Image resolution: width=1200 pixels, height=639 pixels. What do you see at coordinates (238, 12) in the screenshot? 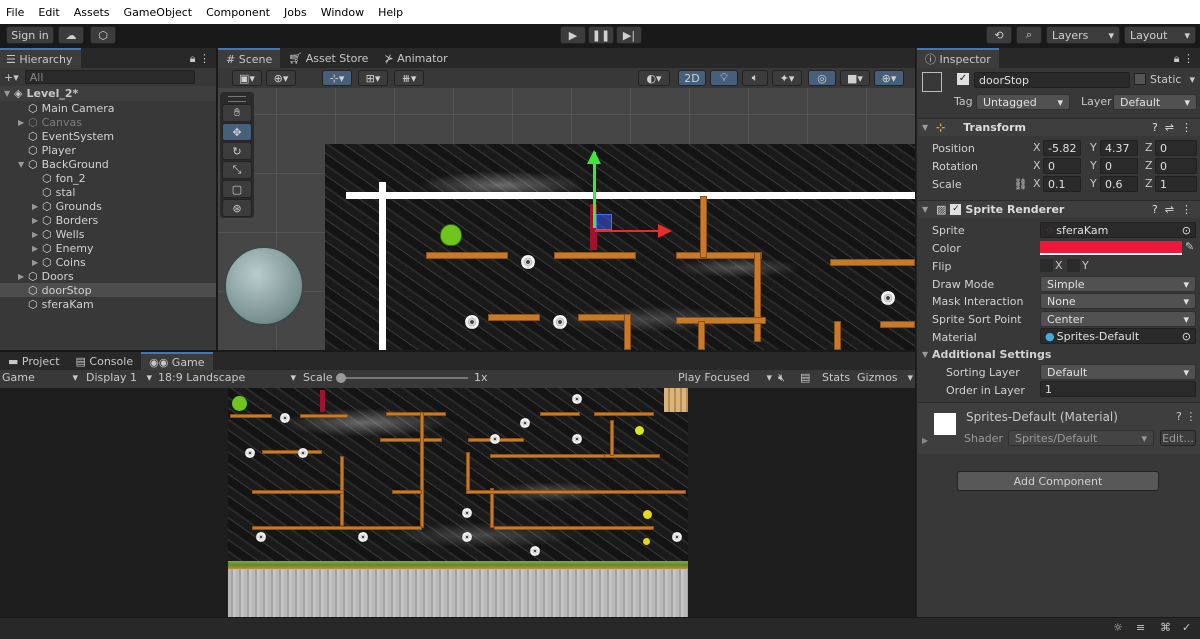
I see `menu-component: Component` at bounding box center [238, 12].